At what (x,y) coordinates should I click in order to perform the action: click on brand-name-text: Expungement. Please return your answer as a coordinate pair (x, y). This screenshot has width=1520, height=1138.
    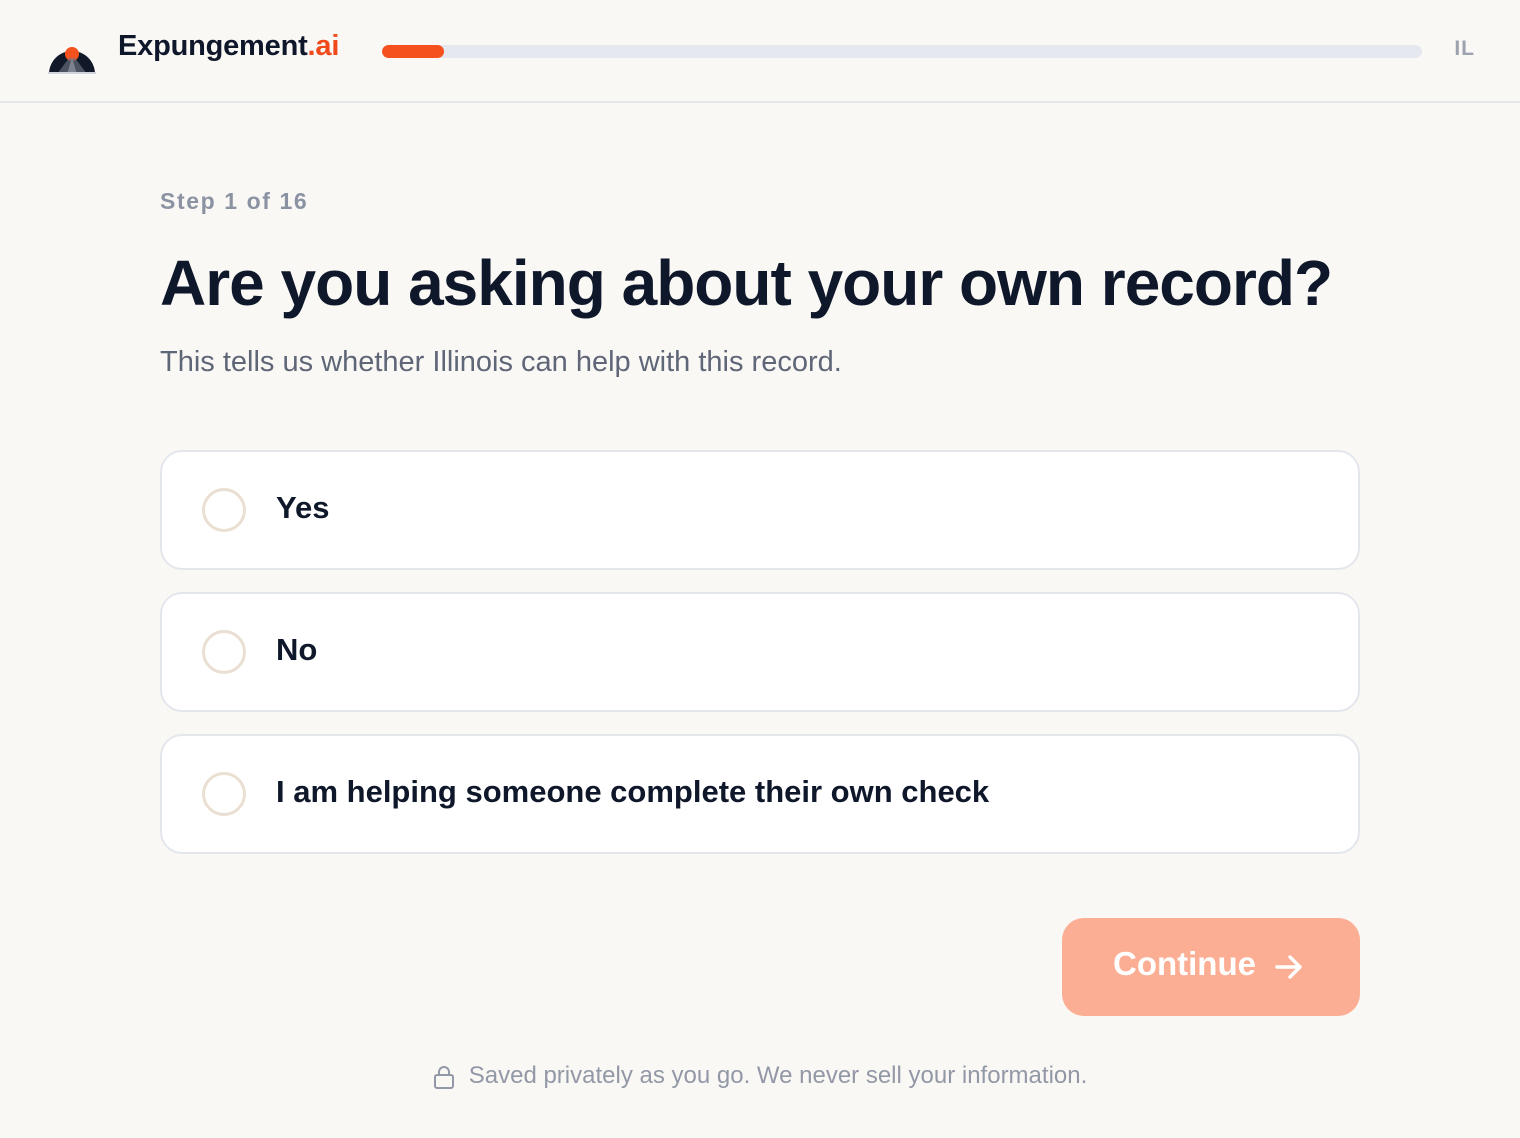
    Looking at the image, I should click on (213, 46).